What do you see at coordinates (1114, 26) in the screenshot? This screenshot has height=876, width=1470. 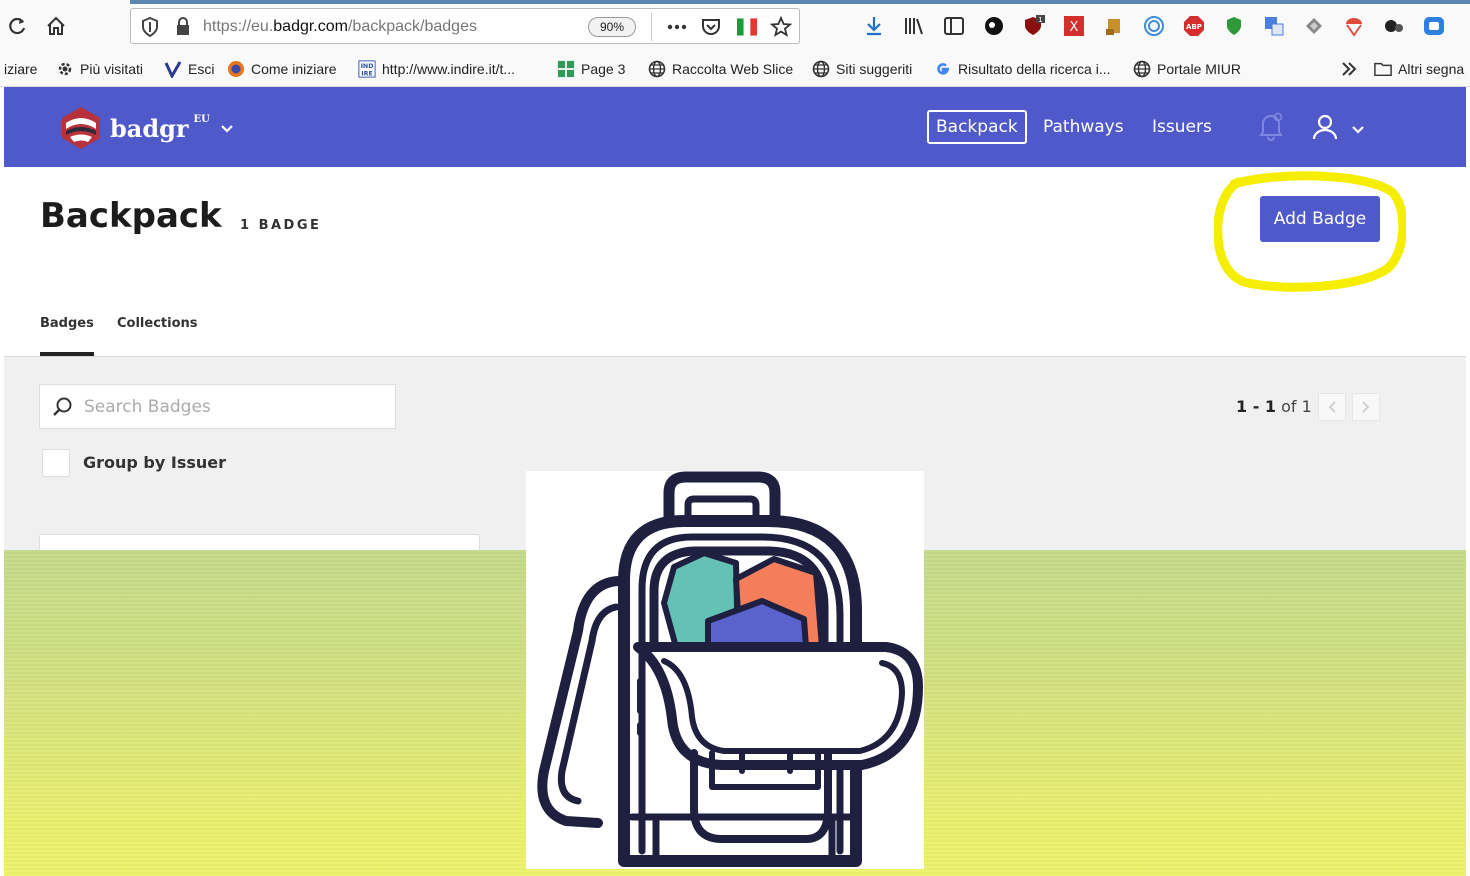 I see `scroll-extension-icon` at bounding box center [1114, 26].